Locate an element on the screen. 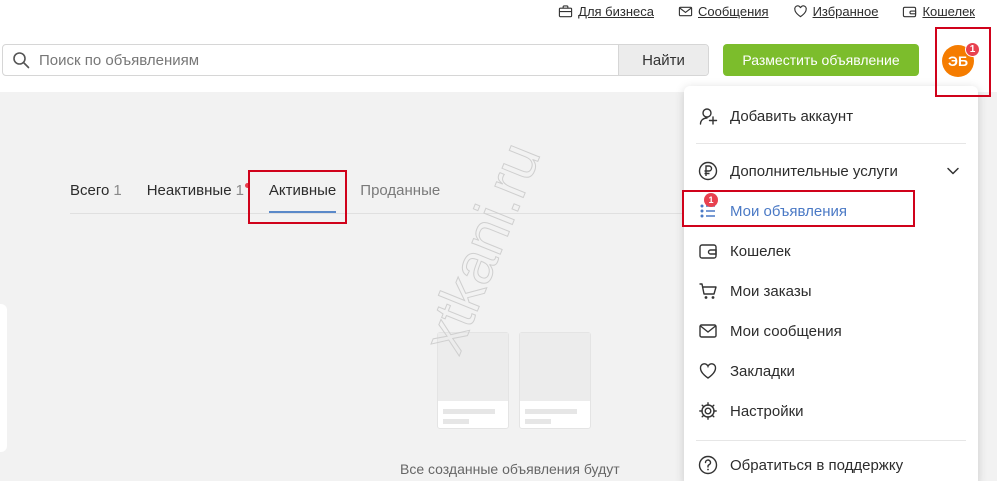  listings-notification-badge: 1 is located at coordinates (711, 200).